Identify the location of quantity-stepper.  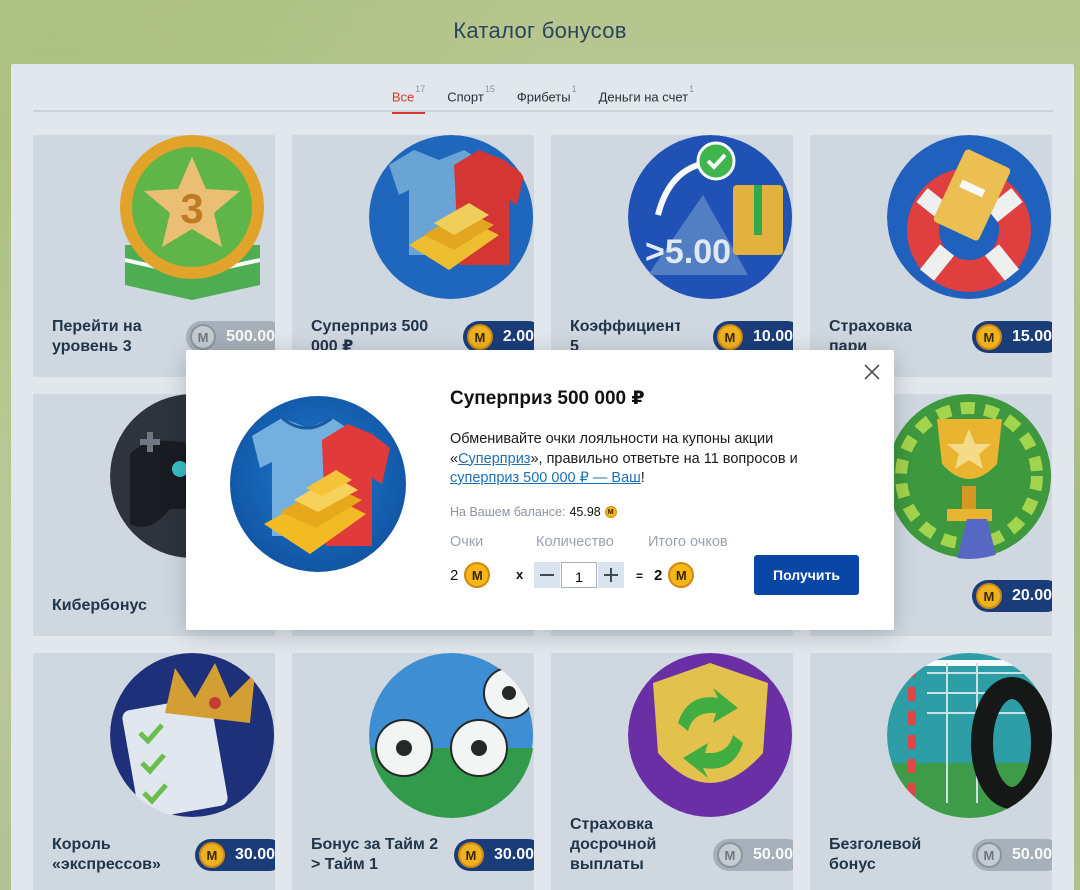
(579, 575).